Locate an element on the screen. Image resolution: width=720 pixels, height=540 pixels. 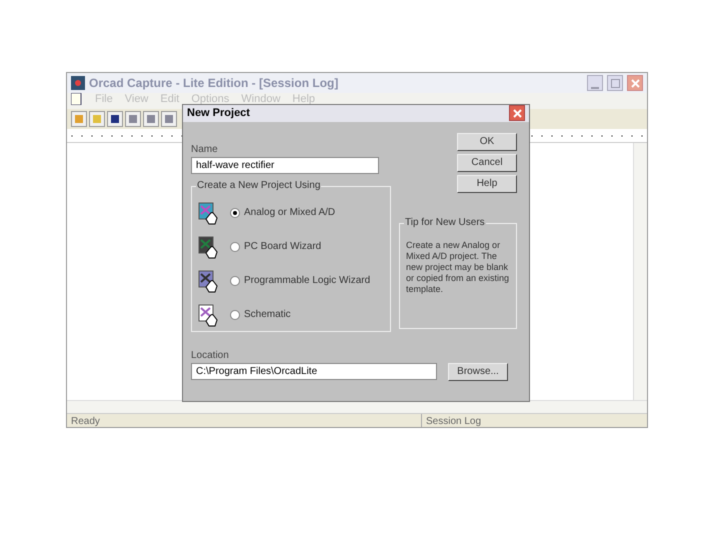
radio-option: Programmable Logic Wizard is located at coordinates (300, 280).